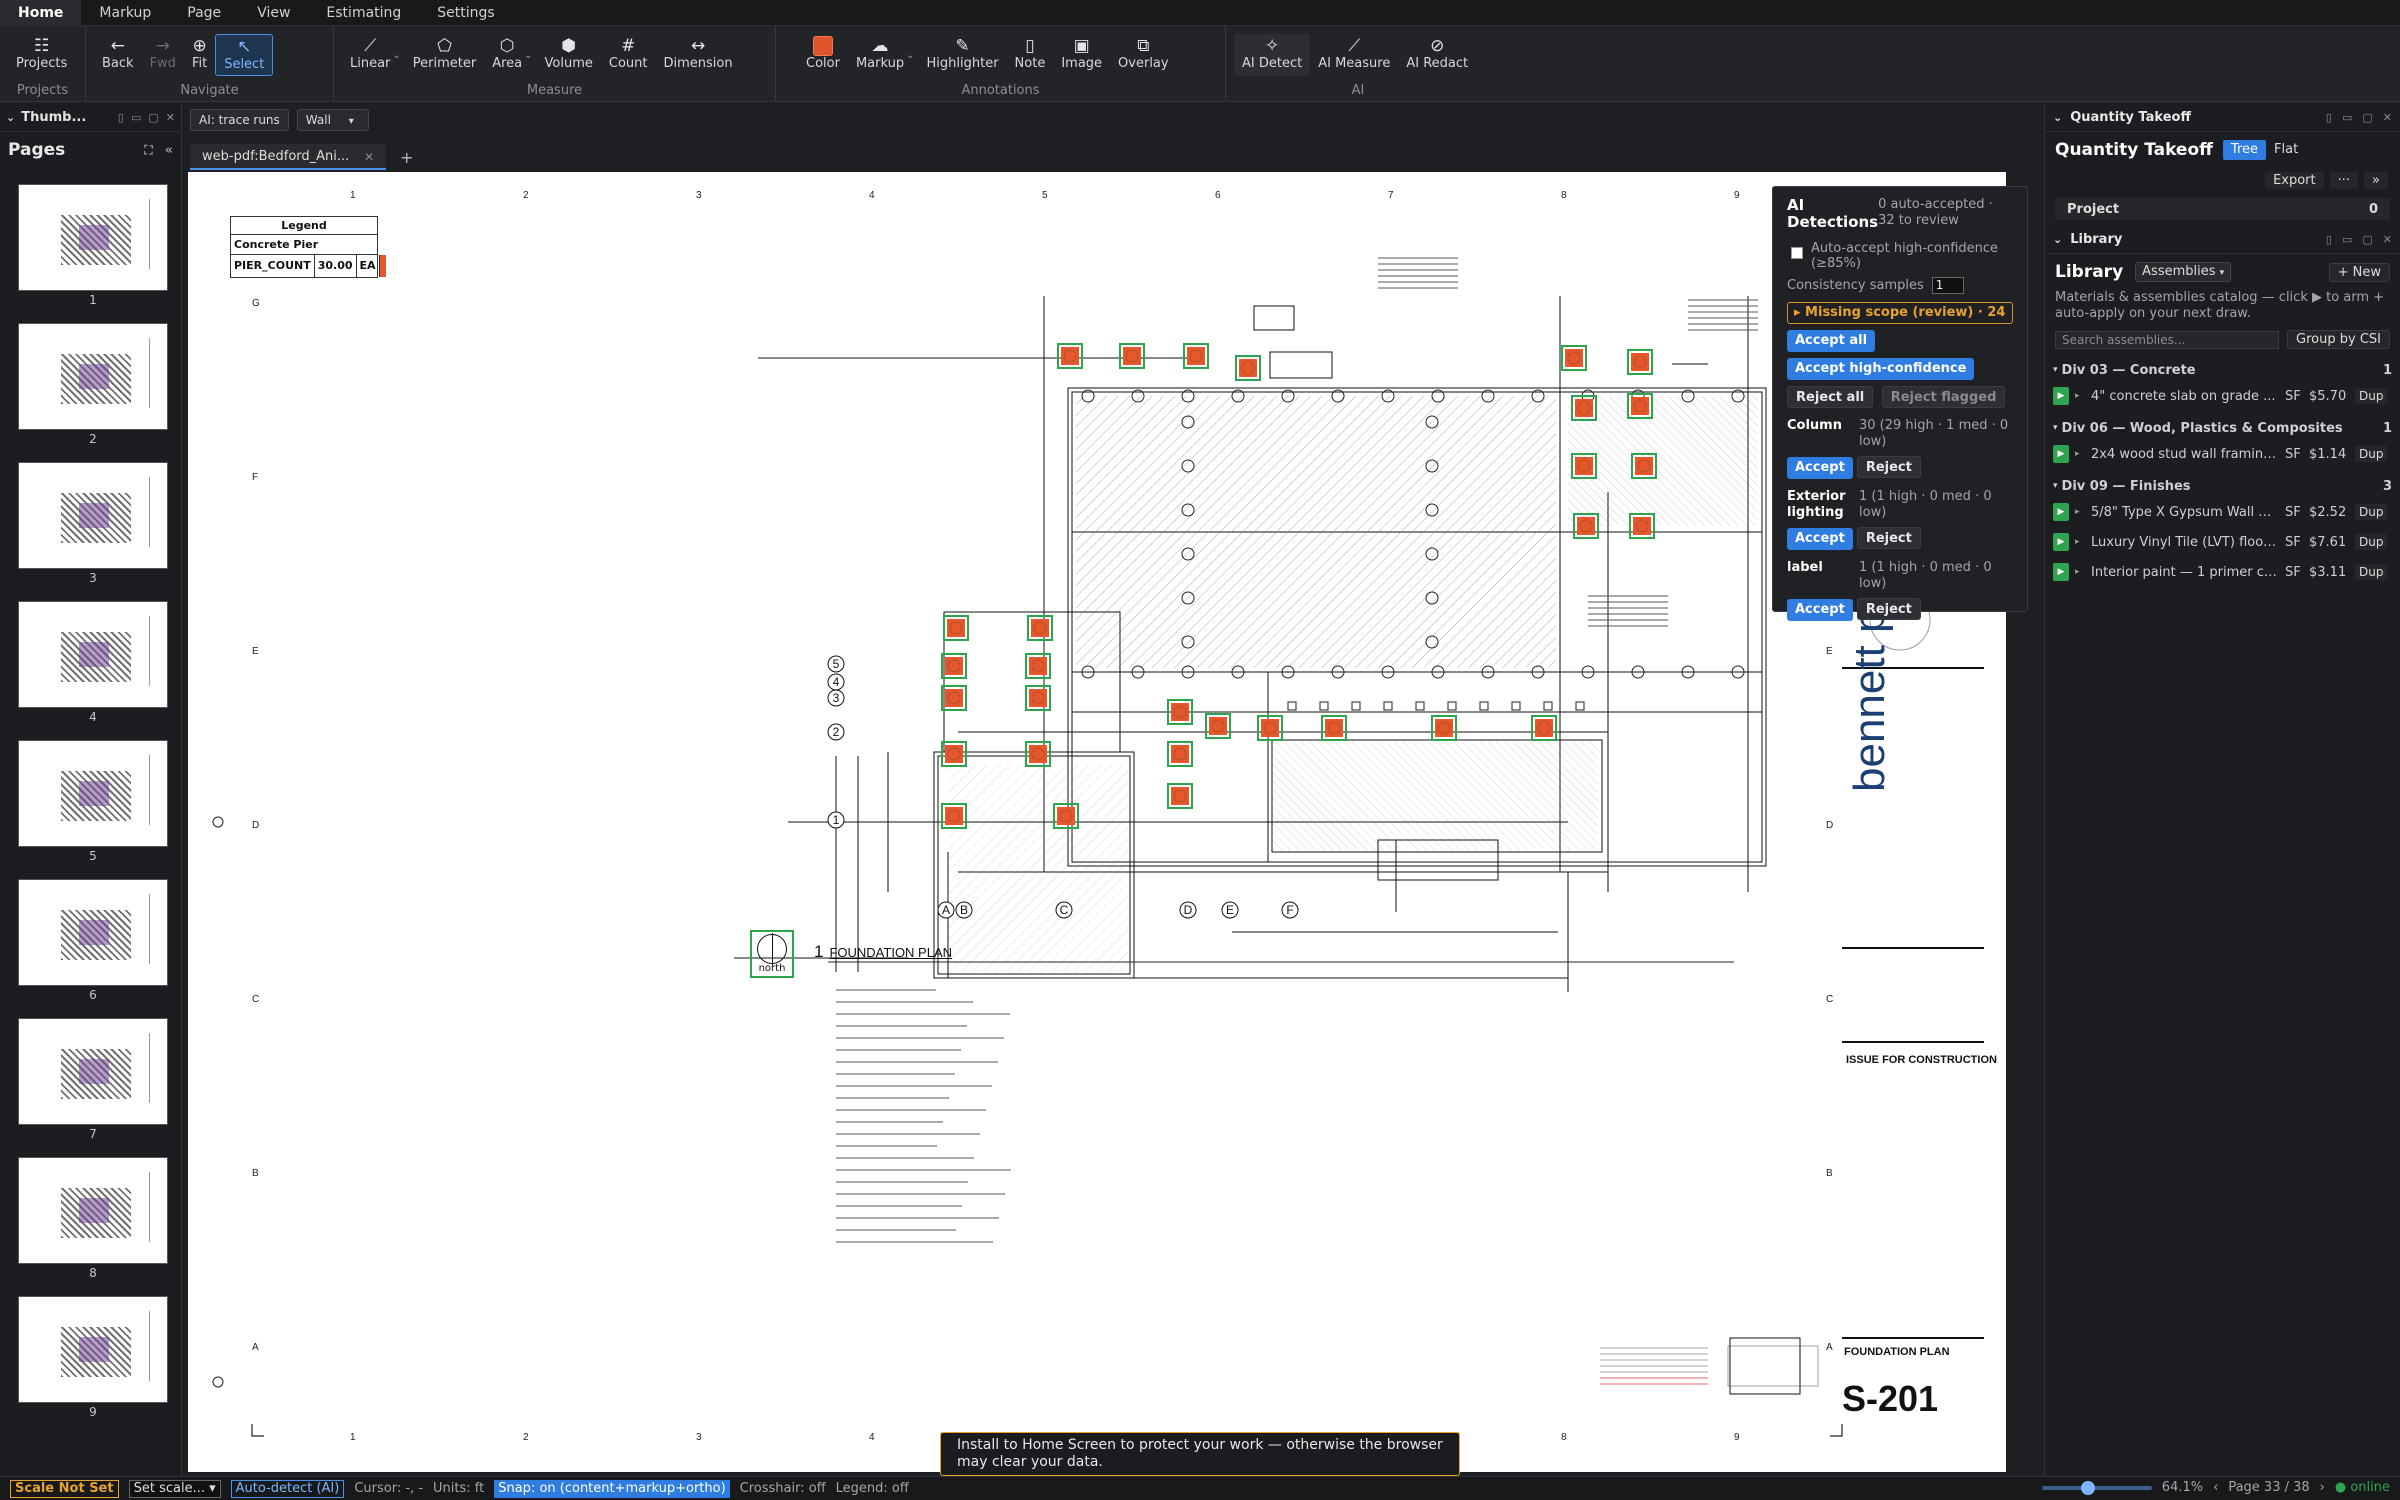 The image size is (2400, 1500). I want to click on division-header: ▾ Div 06 — Wood, Plastics & Composites 1, so click(2222, 428).